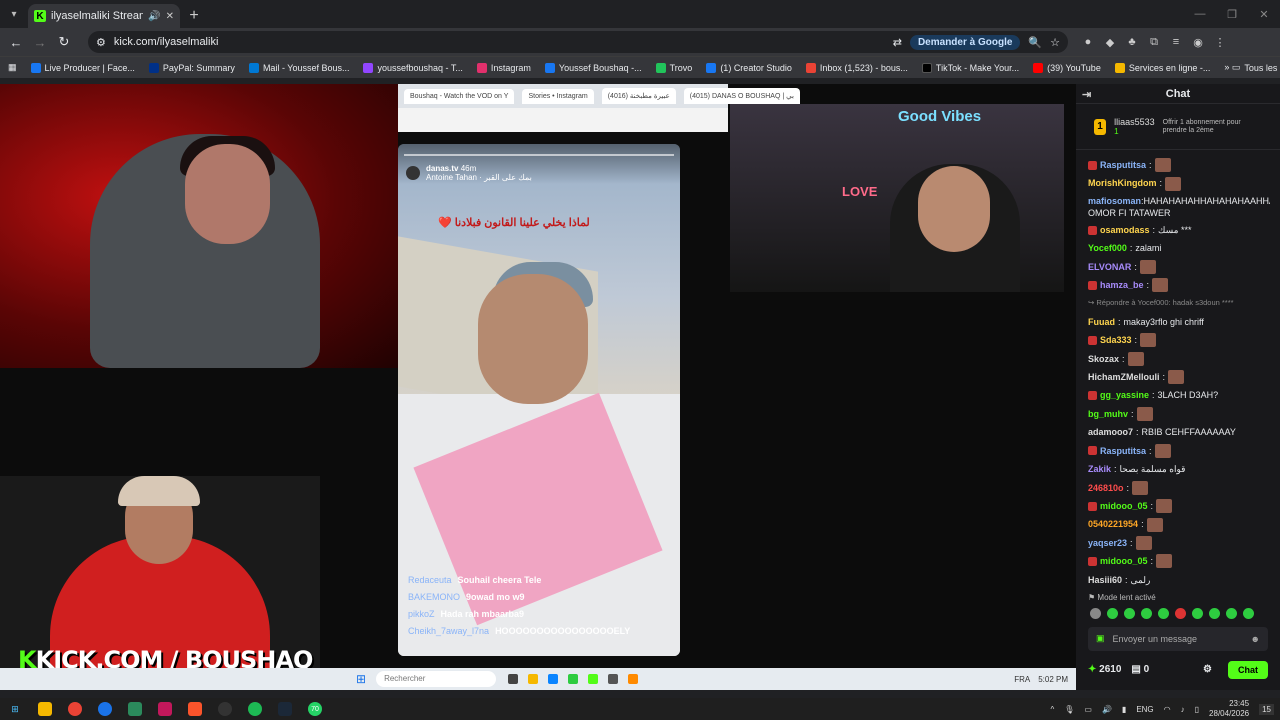 This screenshot has width=1280, height=720. Describe the element at coordinates (1124, 506) in the screenshot. I see `chat-username: midooo_05` at that location.